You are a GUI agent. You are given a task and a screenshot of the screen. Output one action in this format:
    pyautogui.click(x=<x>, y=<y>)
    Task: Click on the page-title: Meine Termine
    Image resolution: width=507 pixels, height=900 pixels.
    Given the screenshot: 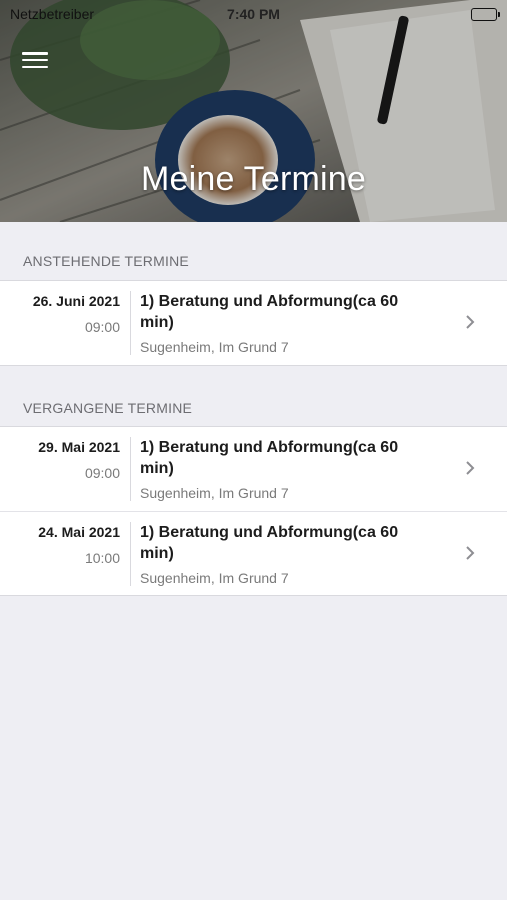 What is the action you would take?
    pyautogui.click(x=253, y=179)
    